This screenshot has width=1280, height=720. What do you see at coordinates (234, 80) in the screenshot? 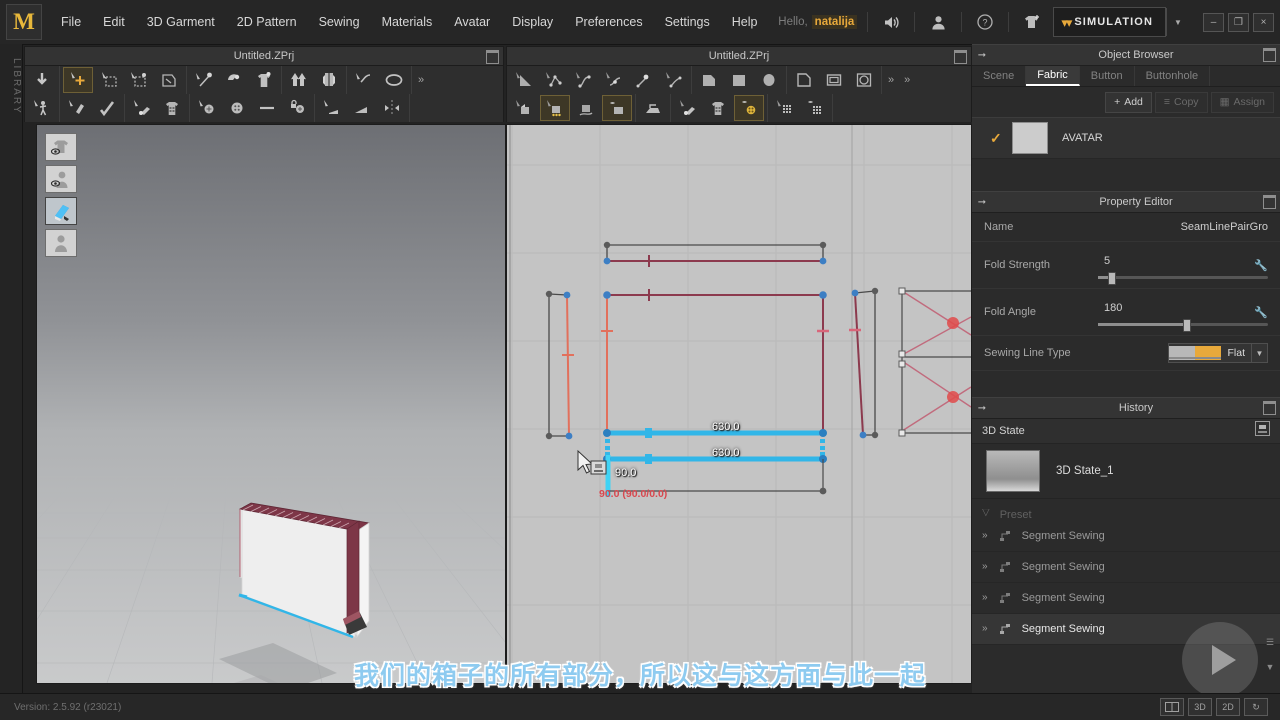
I see `tool-tack-icon` at bounding box center [234, 80].